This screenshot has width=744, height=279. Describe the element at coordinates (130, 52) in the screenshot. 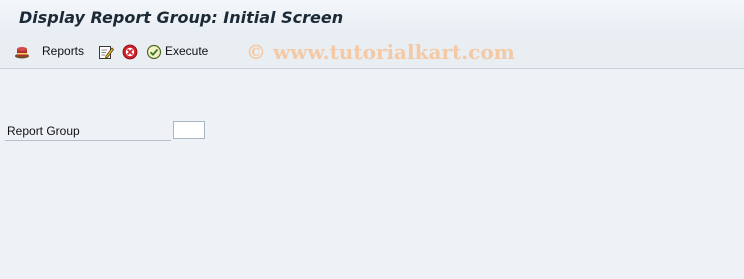

I see `delete-icon` at that location.